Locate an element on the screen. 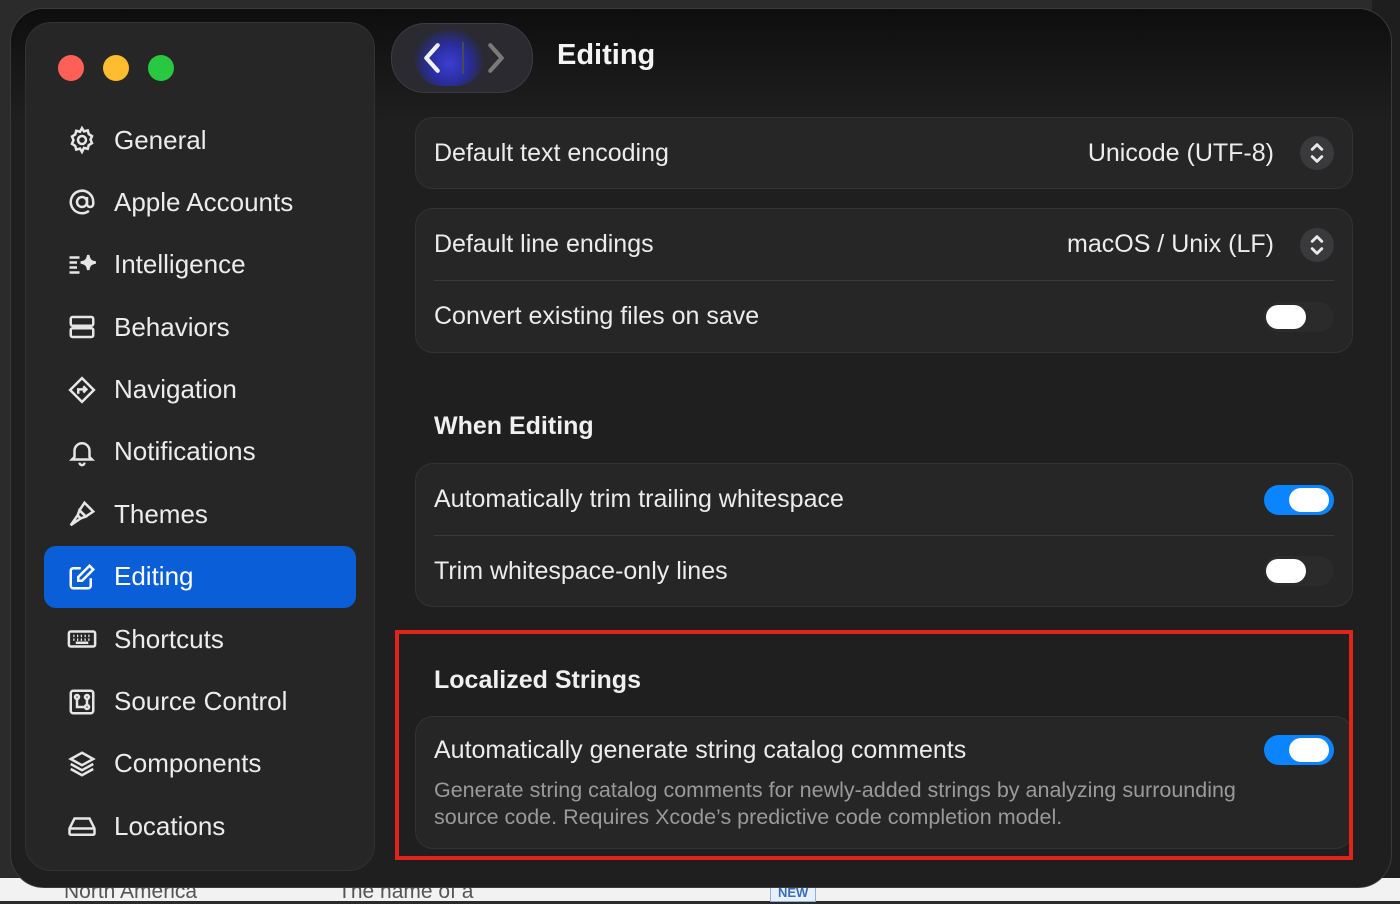 The width and height of the screenshot is (1400, 904). close-window-button is located at coordinates (71, 68).